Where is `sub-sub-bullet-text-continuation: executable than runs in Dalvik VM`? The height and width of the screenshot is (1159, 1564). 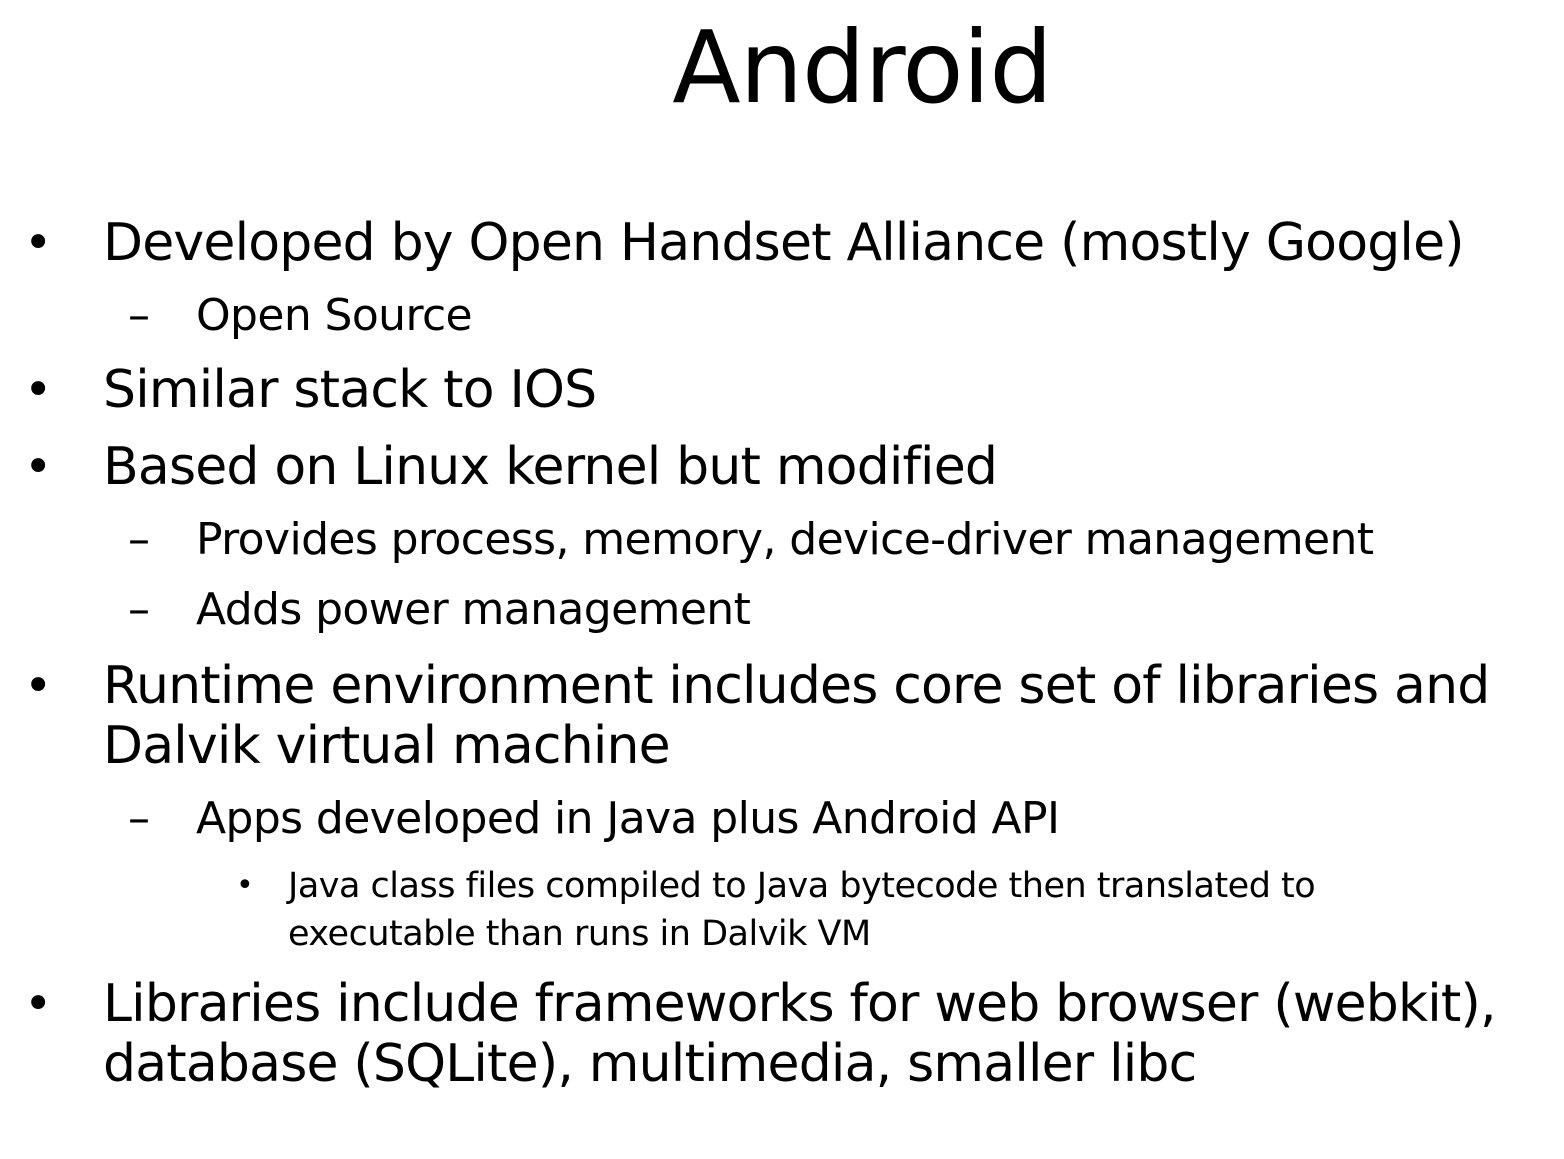
sub-sub-bullet-text-continuation: executable than runs in Dalvik VM is located at coordinates (579, 934).